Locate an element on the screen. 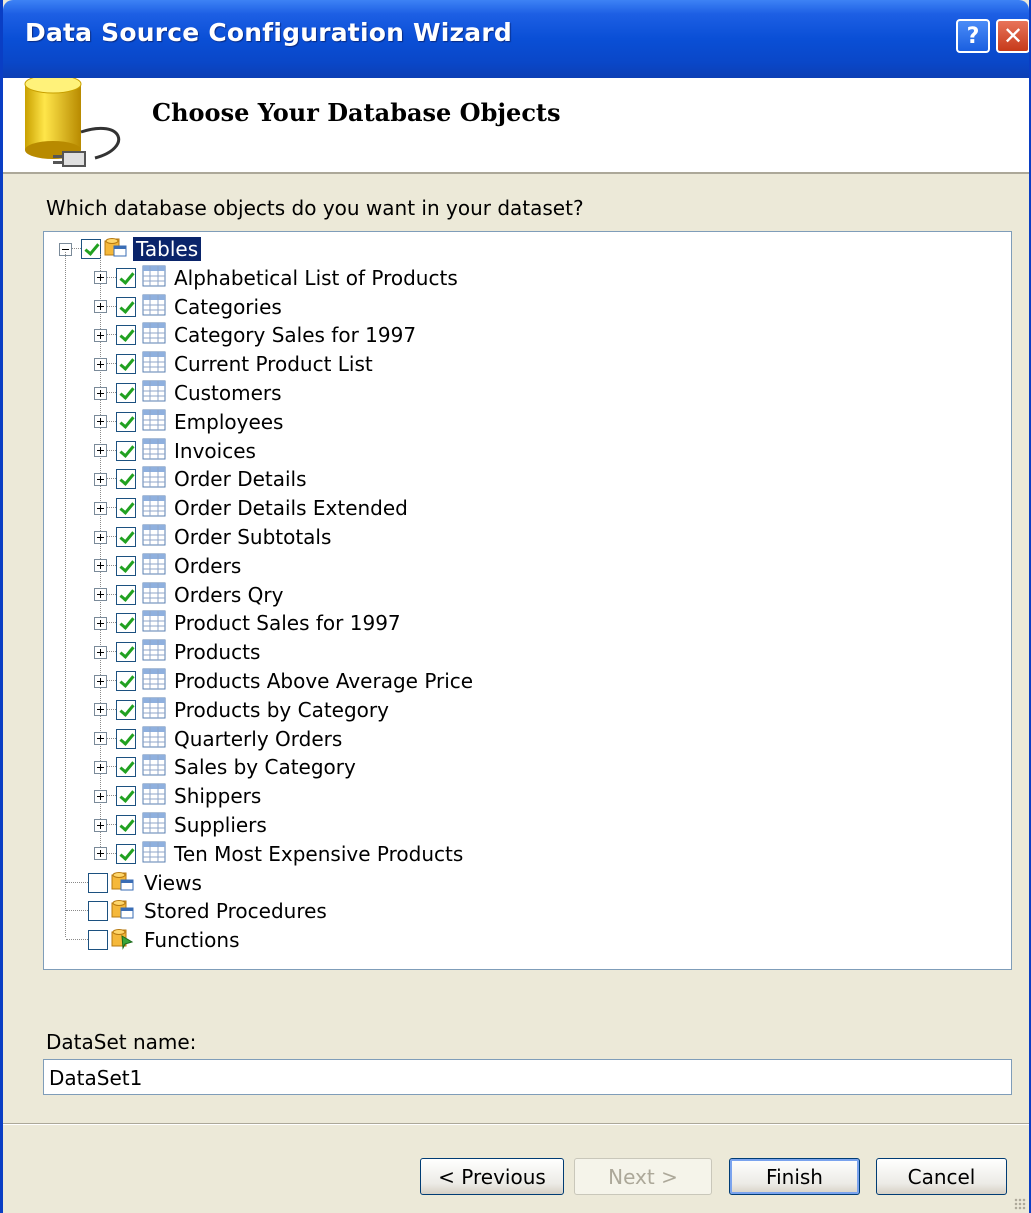 This screenshot has height=1213, width=1031. tree-node-label: Products by Category is located at coordinates (281, 710).